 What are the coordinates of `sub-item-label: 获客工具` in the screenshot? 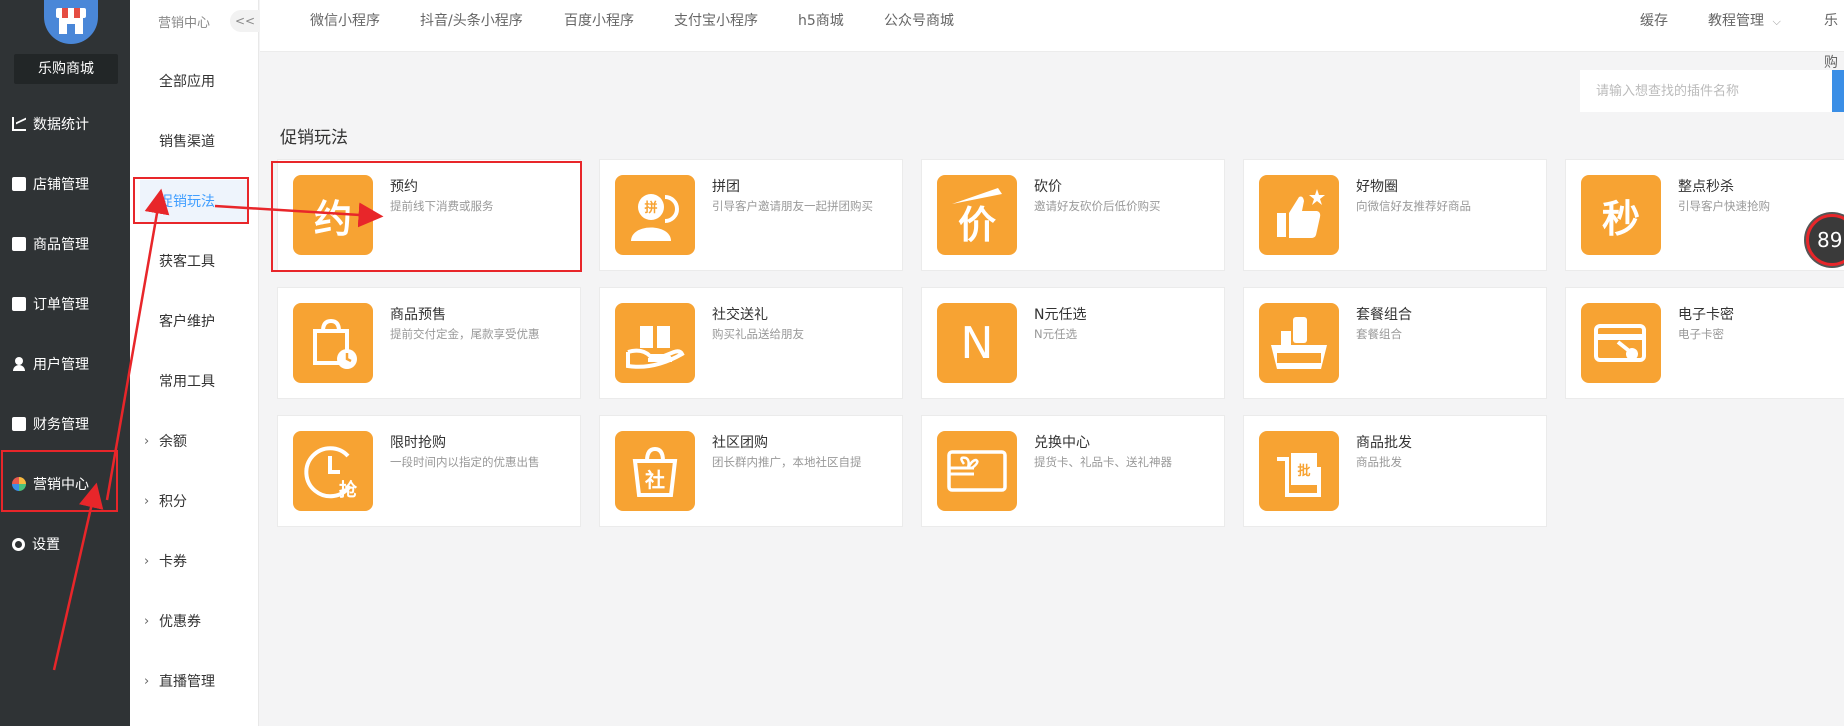 It's located at (187, 262).